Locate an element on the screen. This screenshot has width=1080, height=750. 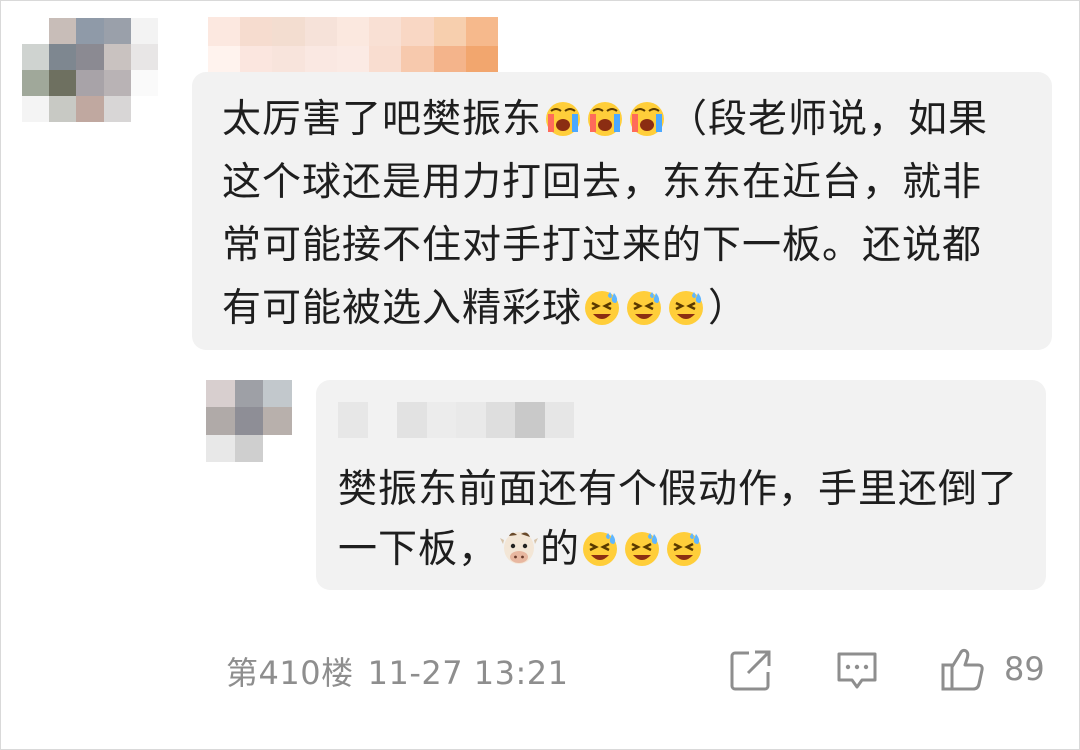
like-count: 89 is located at coordinates (1024, 669).